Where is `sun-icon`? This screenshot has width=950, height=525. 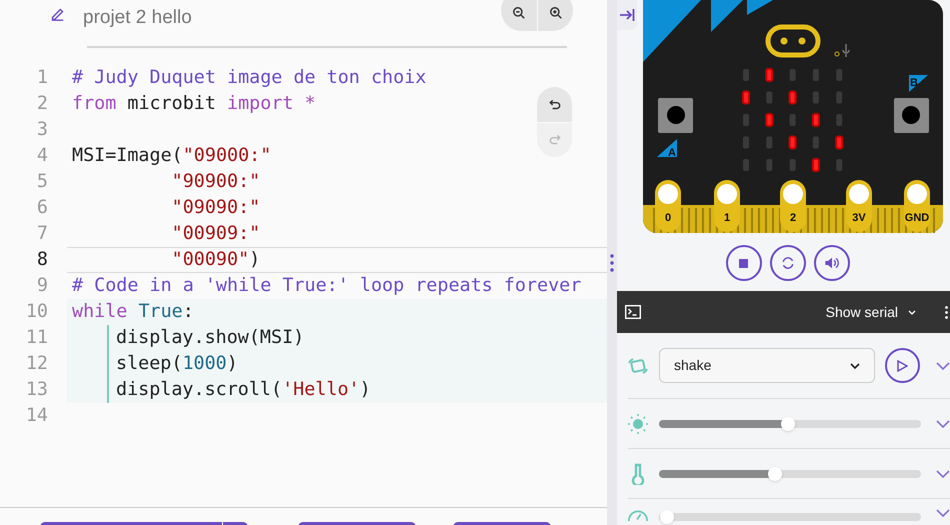 sun-icon is located at coordinates (638, 424).